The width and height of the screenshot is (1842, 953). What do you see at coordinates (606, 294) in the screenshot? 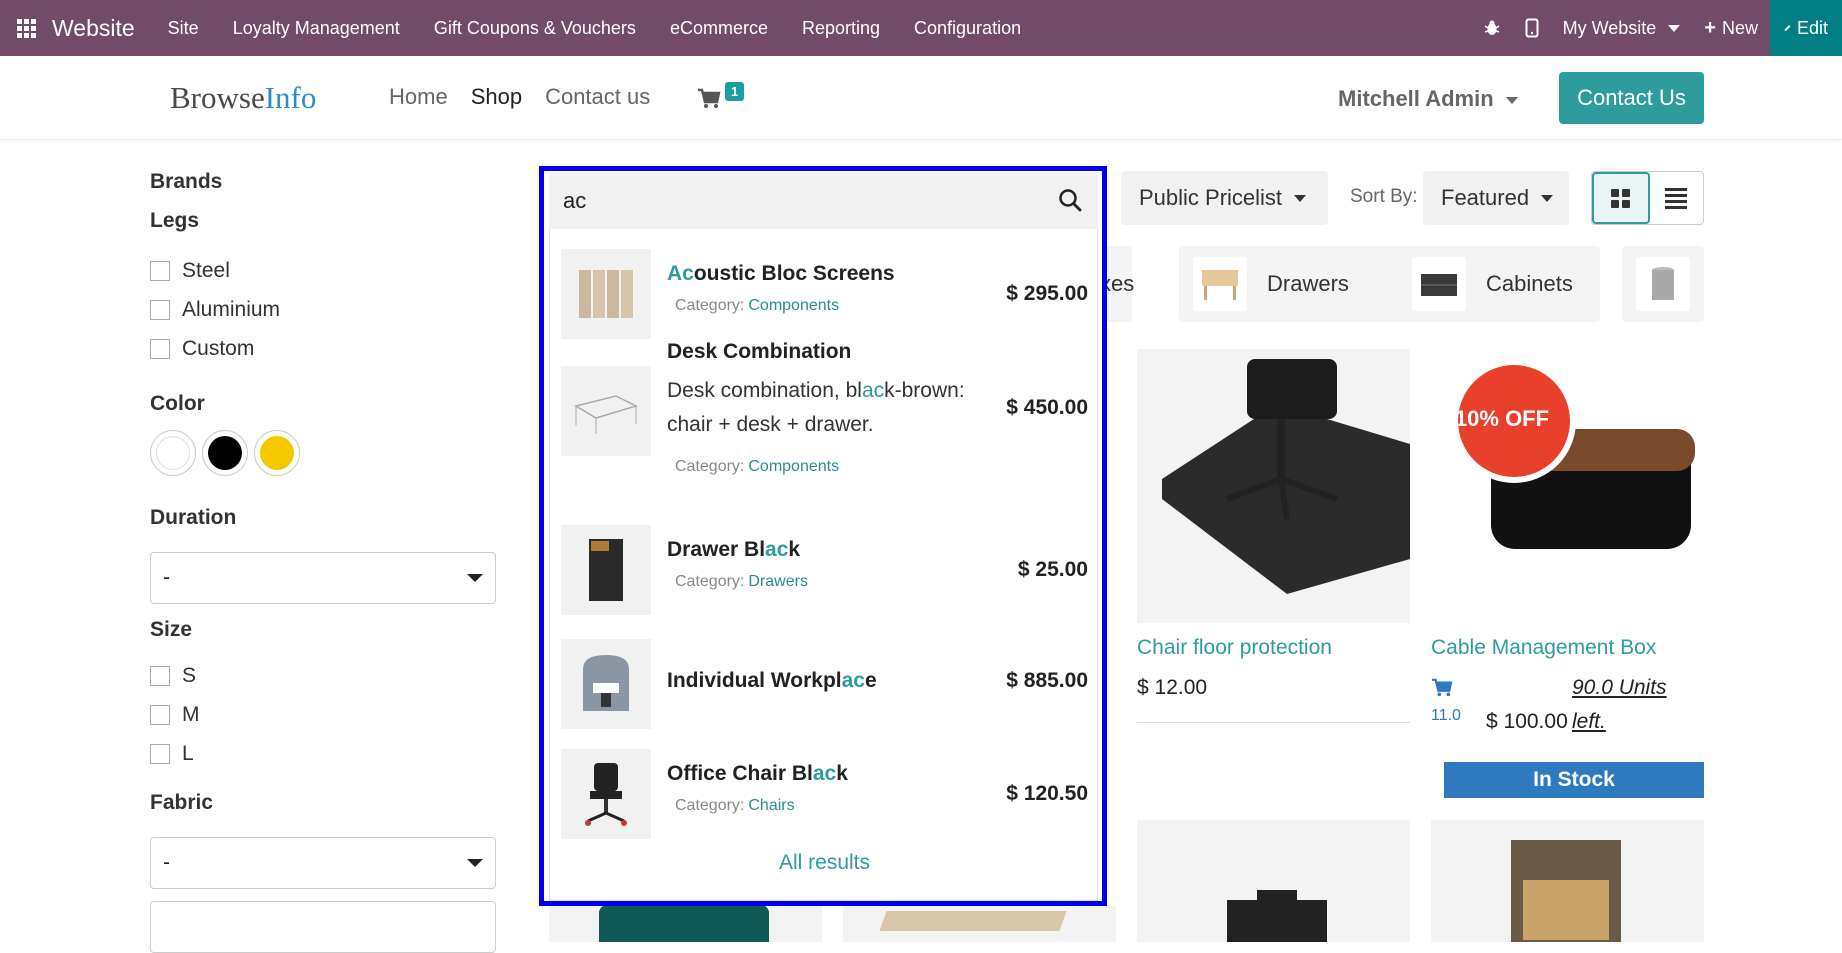
I see `acoustic-screens-thumbnail` at bounding box center [606, 294].